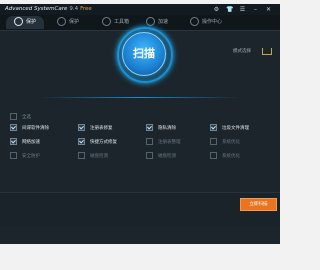  I want to click on option-spyware-removal: 间谍软件清除, so click(29, 127).